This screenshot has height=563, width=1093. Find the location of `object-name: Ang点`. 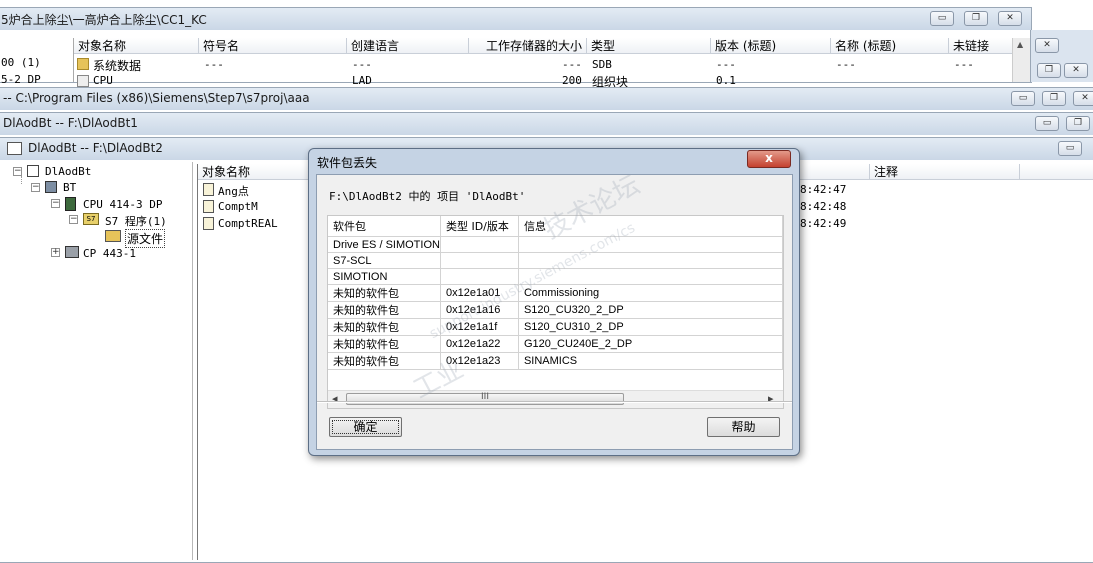

object-name: Ang点 is located at coordinates (233, 191).